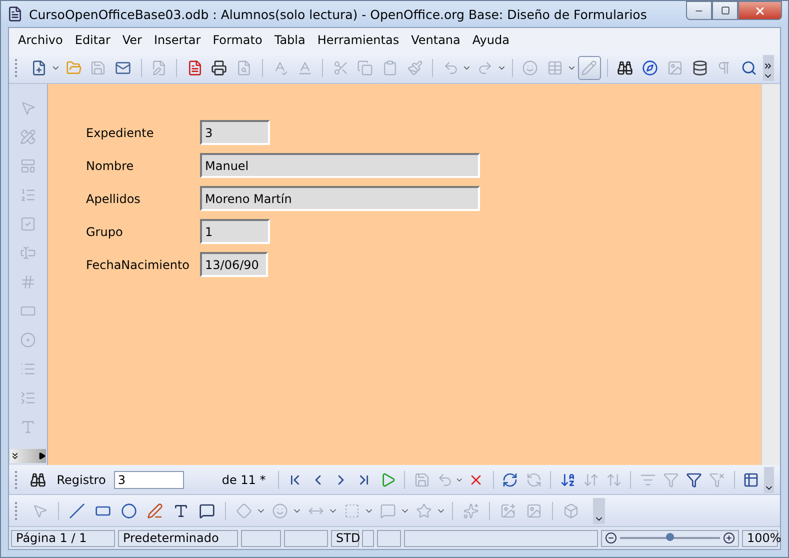 The image size is (789, 558). What do you see at coordinates (132, 40) in the screenshot?
I see `menu-item: Ver` at bounding box center [132, 40].